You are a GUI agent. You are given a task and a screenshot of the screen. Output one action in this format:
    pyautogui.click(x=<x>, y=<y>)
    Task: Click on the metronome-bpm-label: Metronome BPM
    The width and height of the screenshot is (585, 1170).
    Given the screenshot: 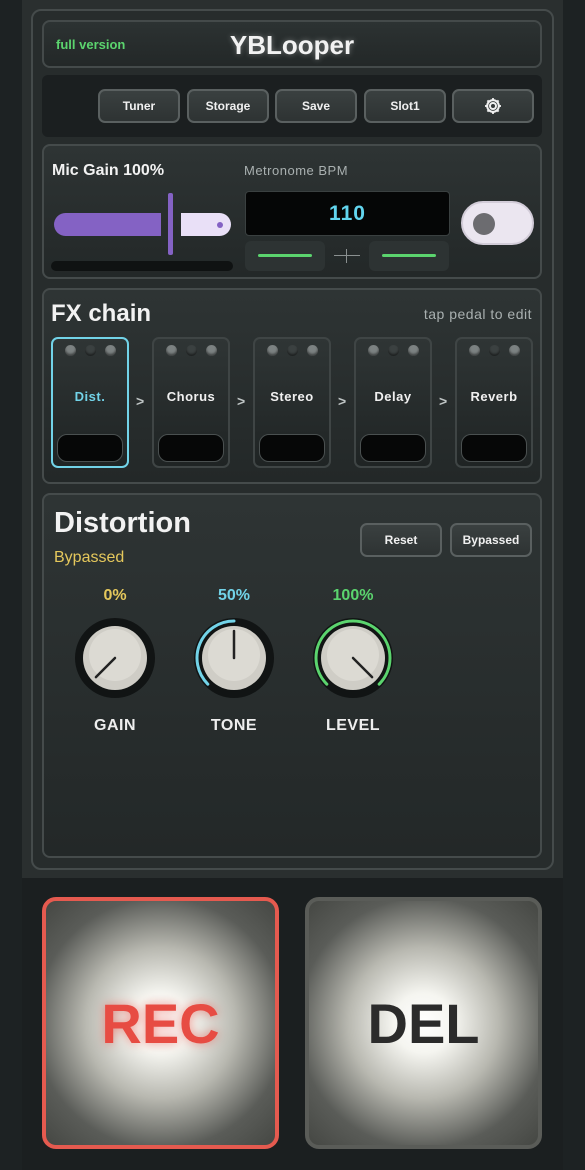 What is the action you would take?
    pyautogui.click(x=296, y=170)
    